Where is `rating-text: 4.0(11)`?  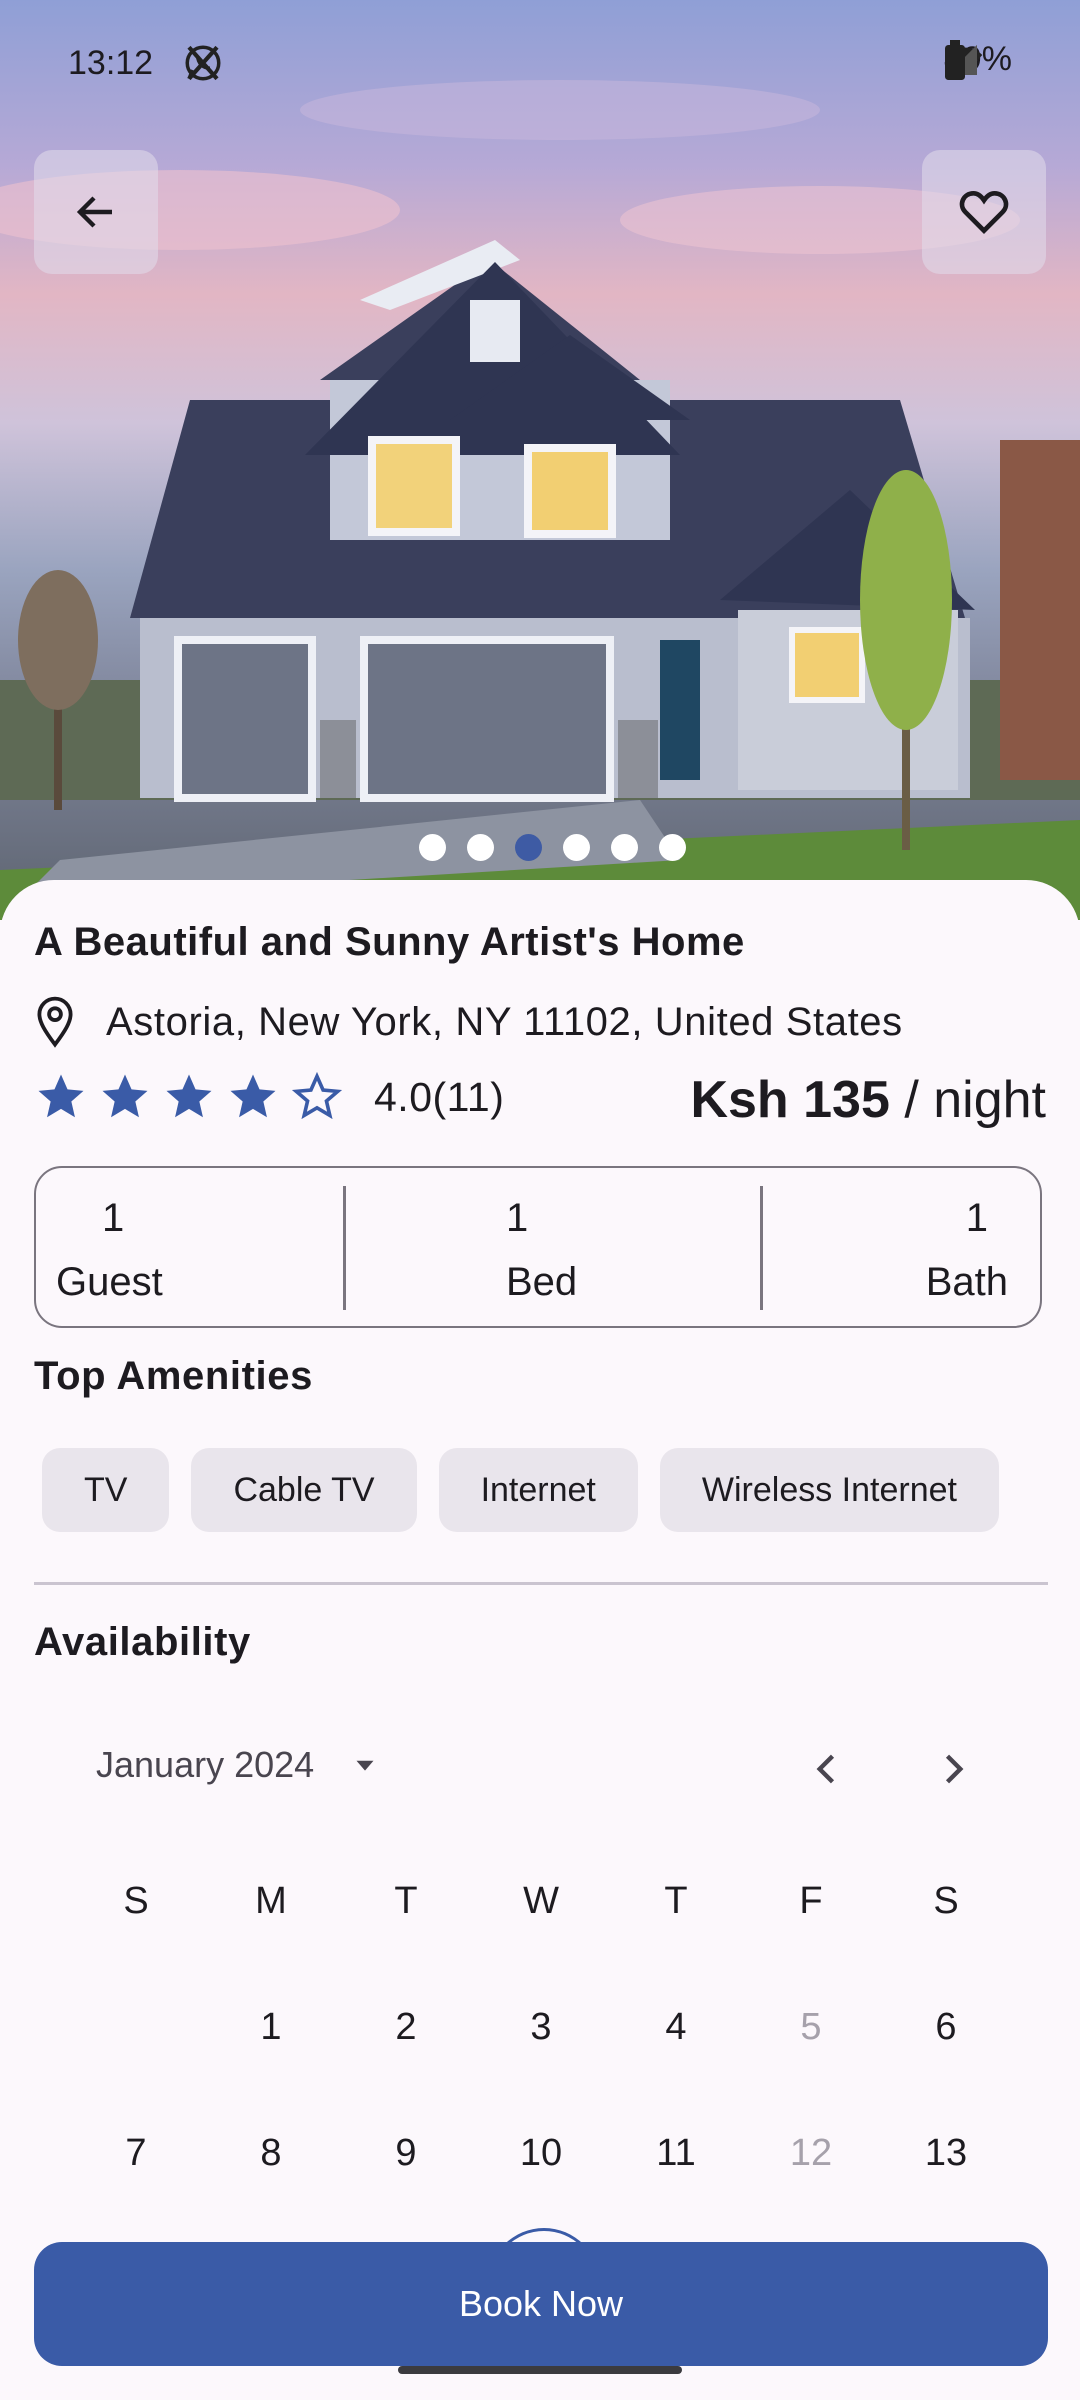 rating-text: 4.0(11) is located at coordinates (439, 1096).